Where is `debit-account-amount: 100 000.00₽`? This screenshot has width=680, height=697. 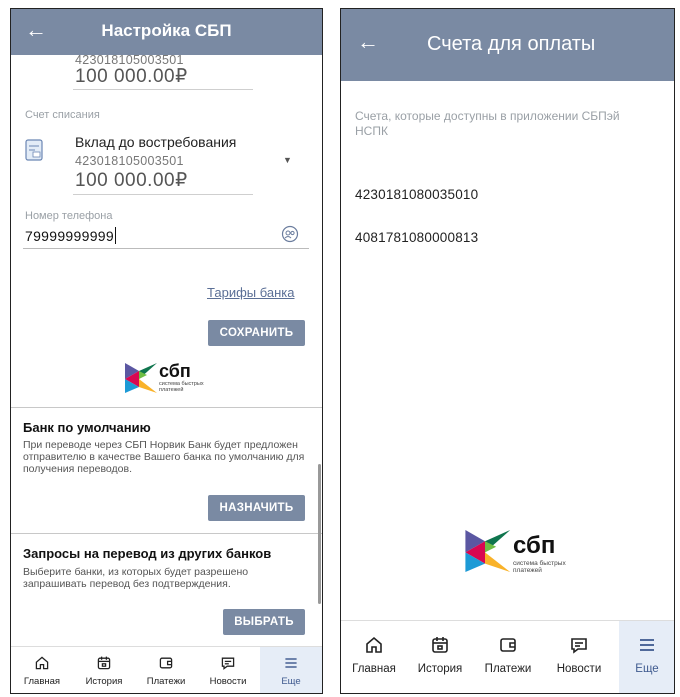
debit-account-amount: 100 000.00₽ is located at coordinates (131, 180).